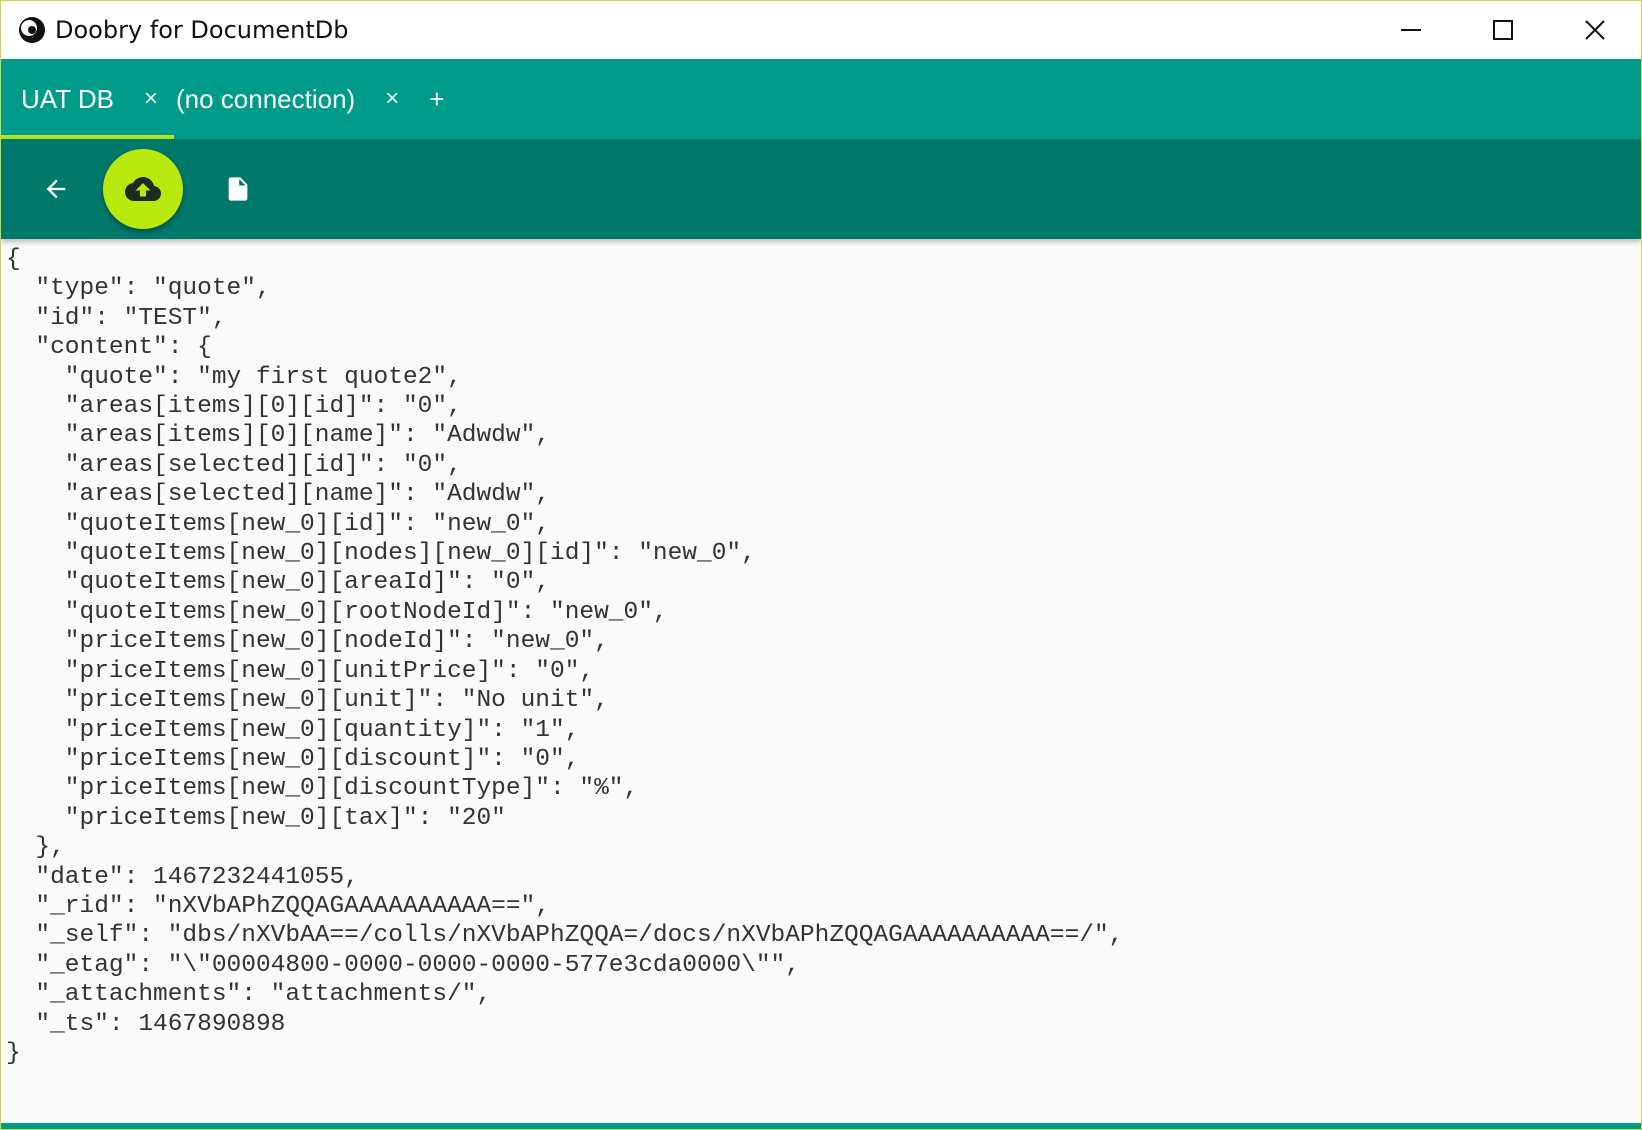 This screenshot has height=1130, width=1642. What do you see at coordinates (202, 30) in the screenshot?
I see `window-title: Doobry for DocumentDb` at bounding box center [202, 30].